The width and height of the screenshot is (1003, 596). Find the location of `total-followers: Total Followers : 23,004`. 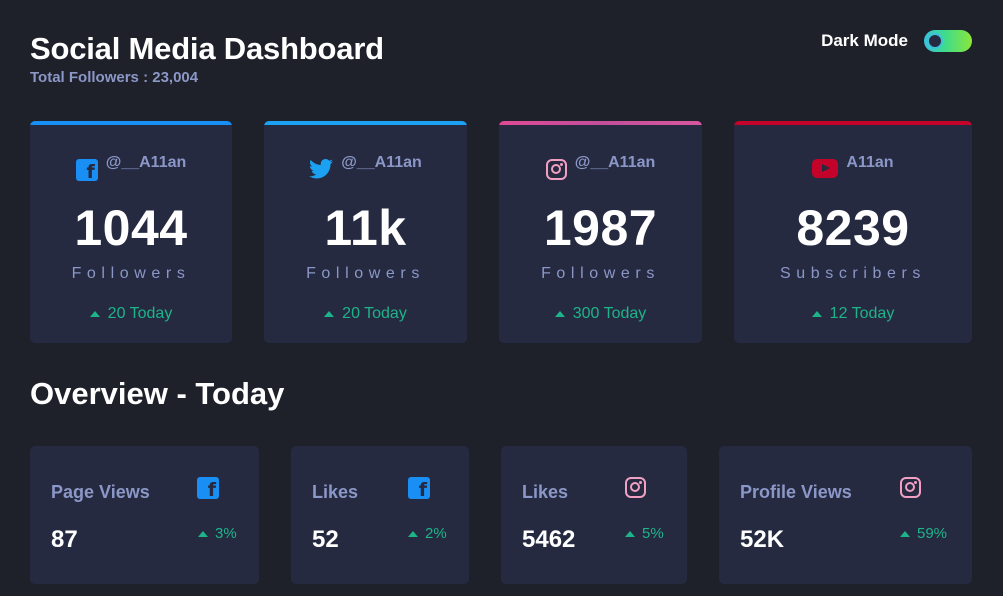

total-followers: Total Followers : 23,004 is located at coordinates (114, 77).